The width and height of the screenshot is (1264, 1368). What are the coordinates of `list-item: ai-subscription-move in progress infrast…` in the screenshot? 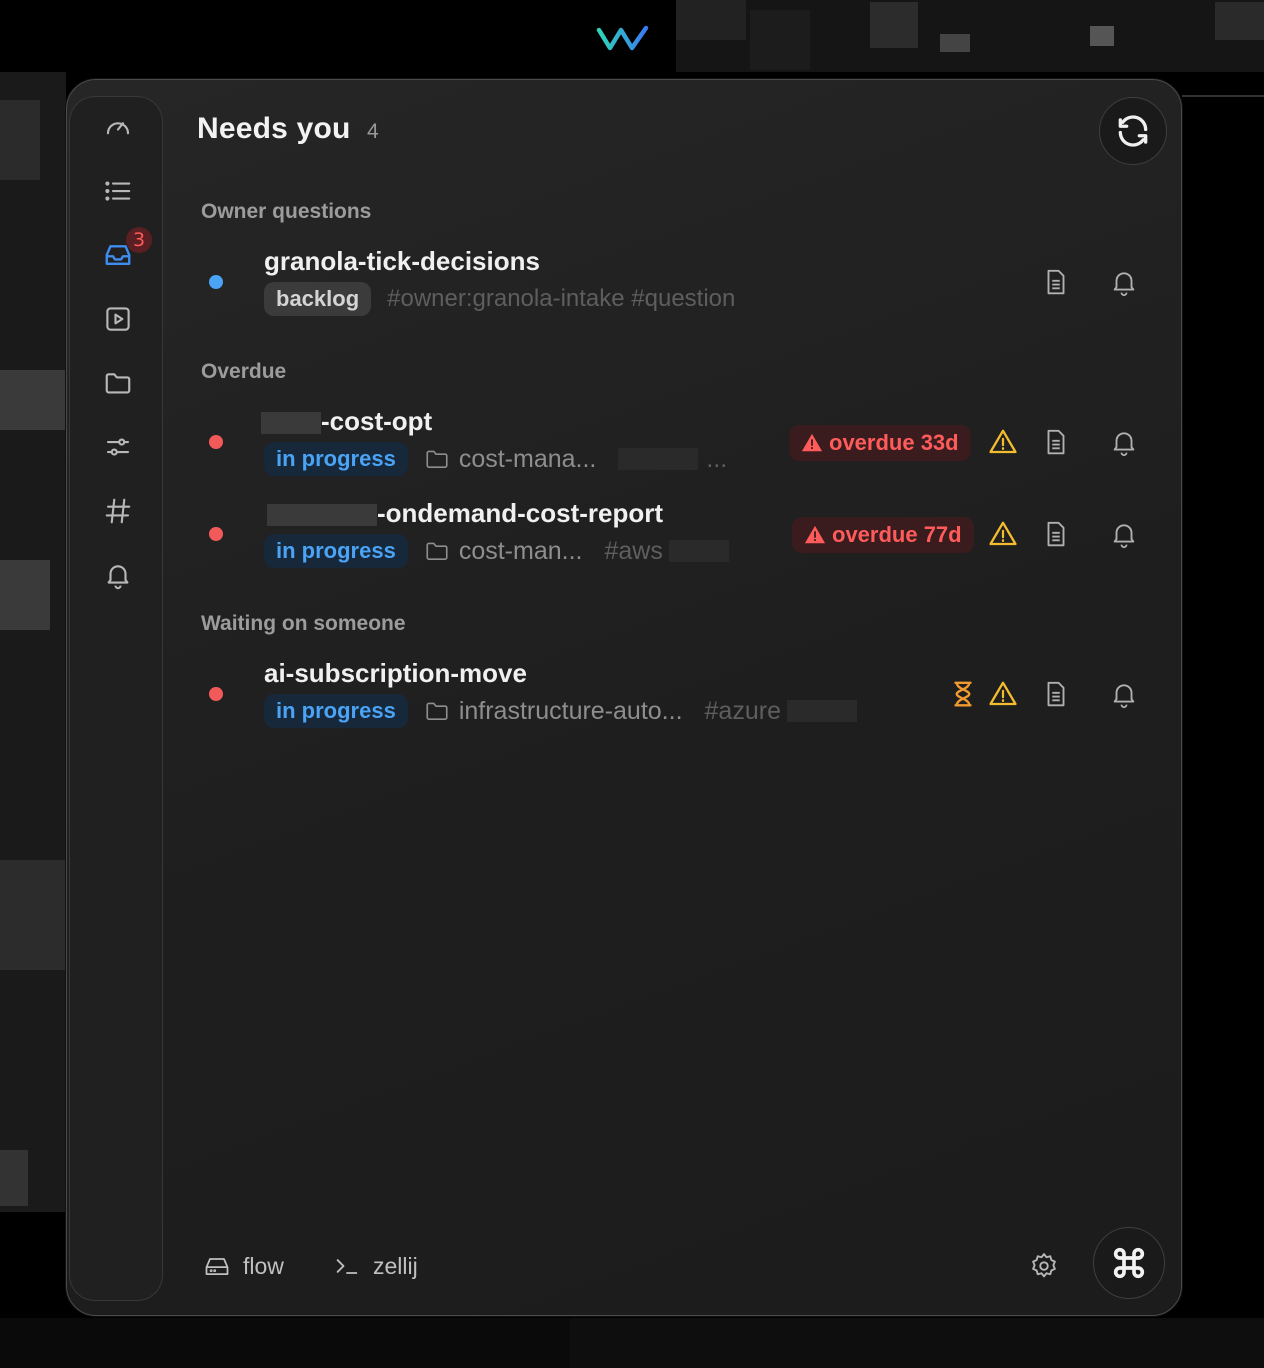 It's located at (622, 698).